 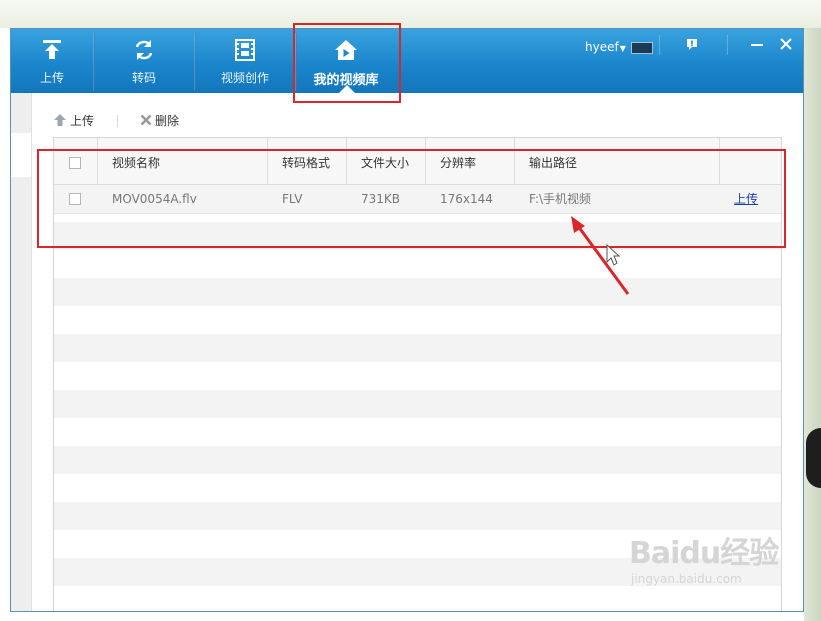 I want to click on annotation-arrow-line, so click(x=603, y=260).